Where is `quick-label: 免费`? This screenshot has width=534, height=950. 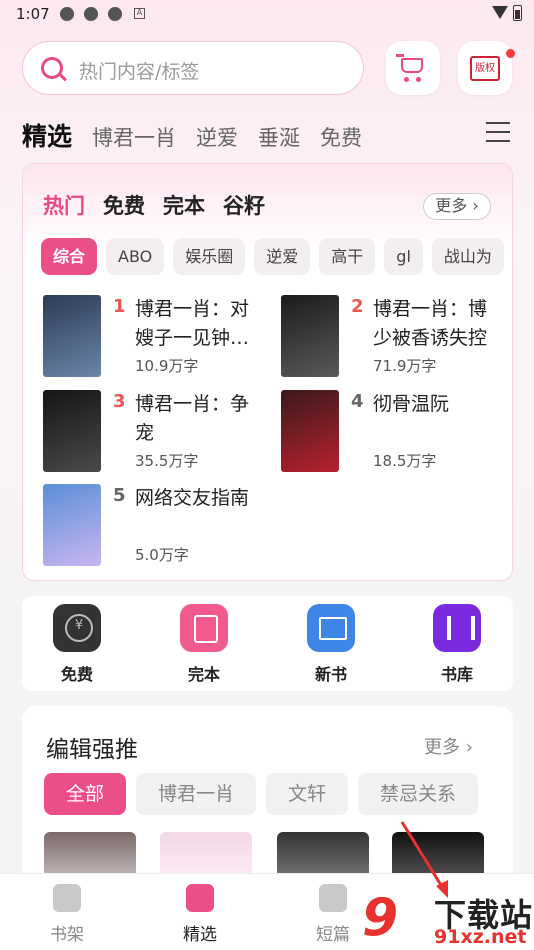 quick-label: 免费 is located at coordinates (76, 674).